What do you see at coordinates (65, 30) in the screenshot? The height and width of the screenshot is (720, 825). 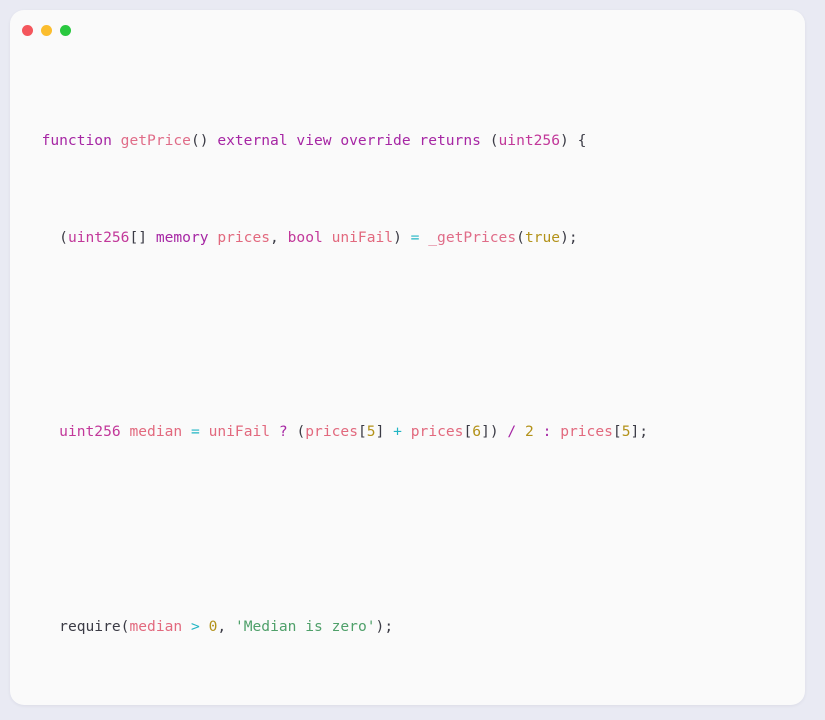 I see `maximize-window-button` at bounding box center [65, 30].